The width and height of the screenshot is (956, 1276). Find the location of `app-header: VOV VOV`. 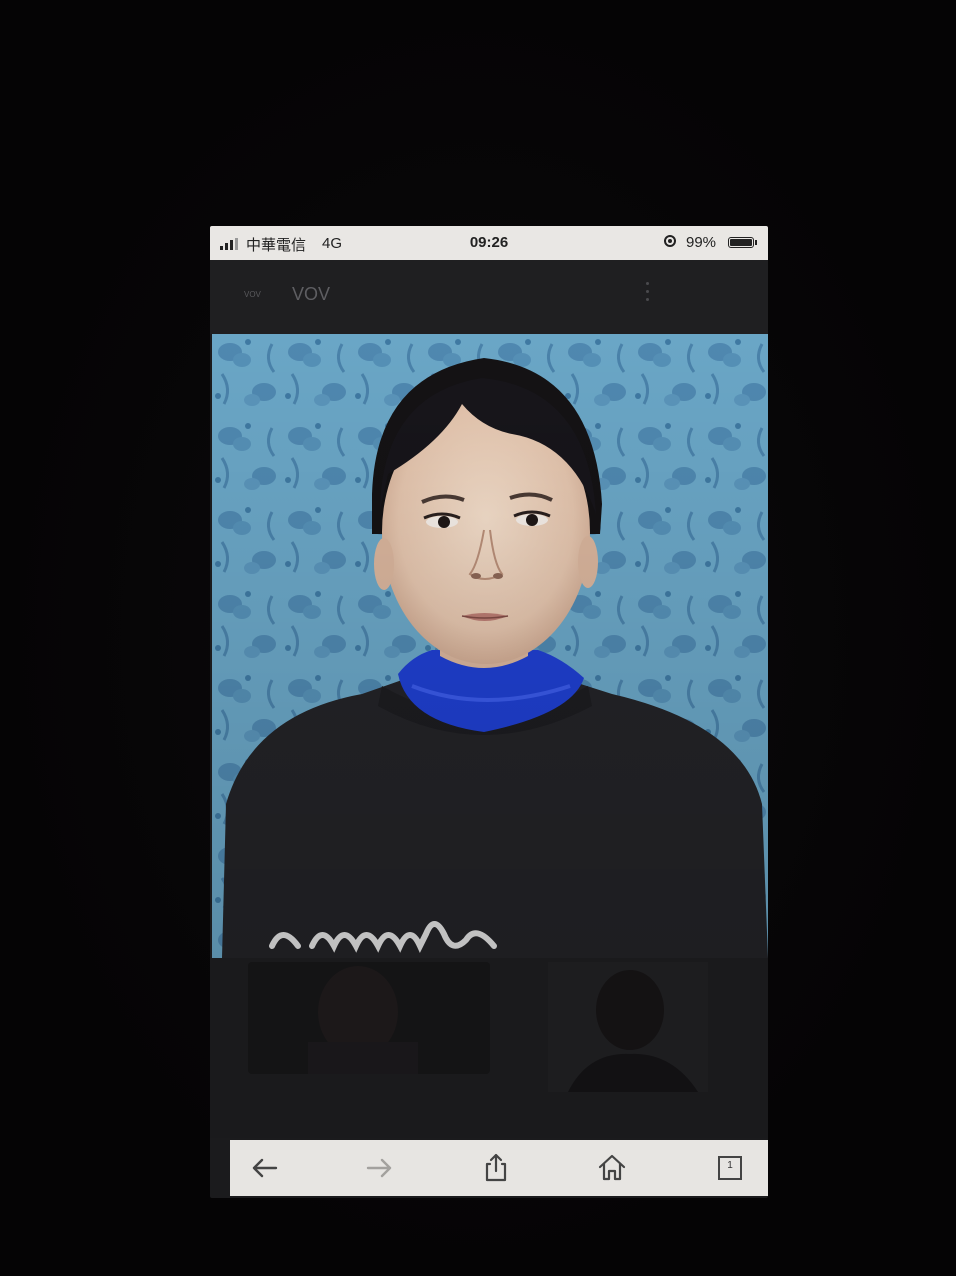

app-header: VOV VOV is located at coordinates (489, 297).